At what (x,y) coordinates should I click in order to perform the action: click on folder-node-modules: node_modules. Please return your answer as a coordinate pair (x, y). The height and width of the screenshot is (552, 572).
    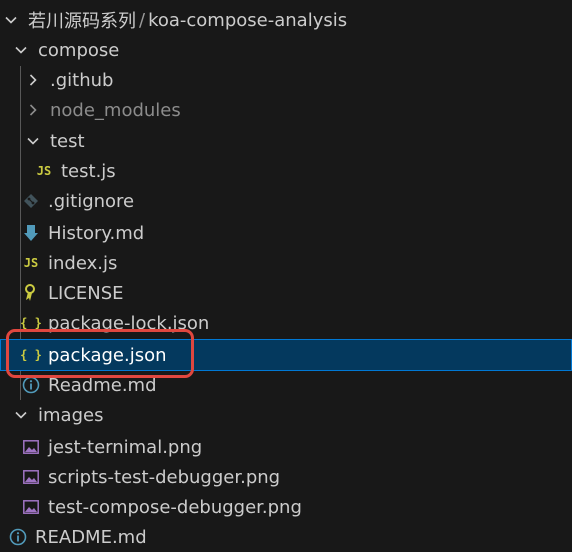
    Looking at the image, I should click on (286, 110).